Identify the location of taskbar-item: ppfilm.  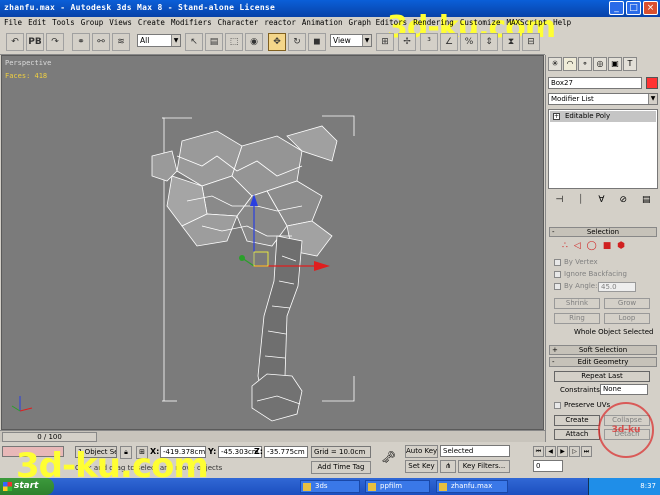
(397, 486).